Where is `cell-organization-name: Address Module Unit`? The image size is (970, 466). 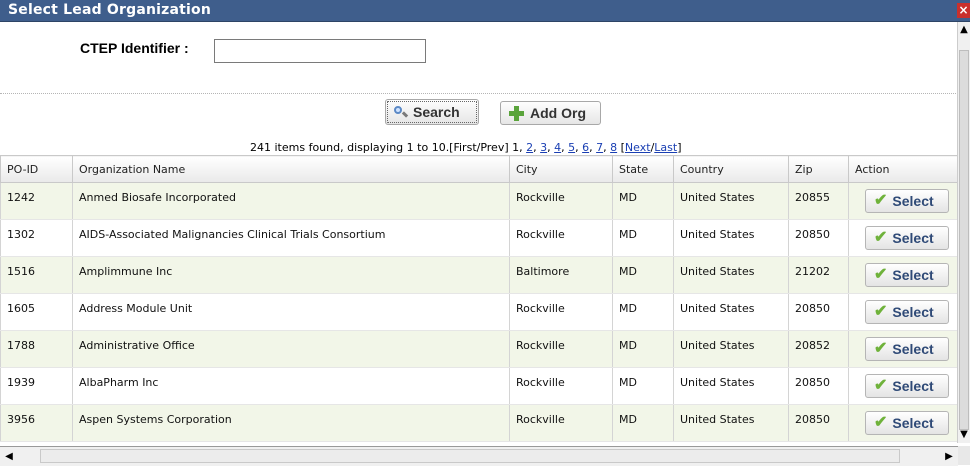
cell-organization-name: Address Module Unit is located at coordinates (291, 312).